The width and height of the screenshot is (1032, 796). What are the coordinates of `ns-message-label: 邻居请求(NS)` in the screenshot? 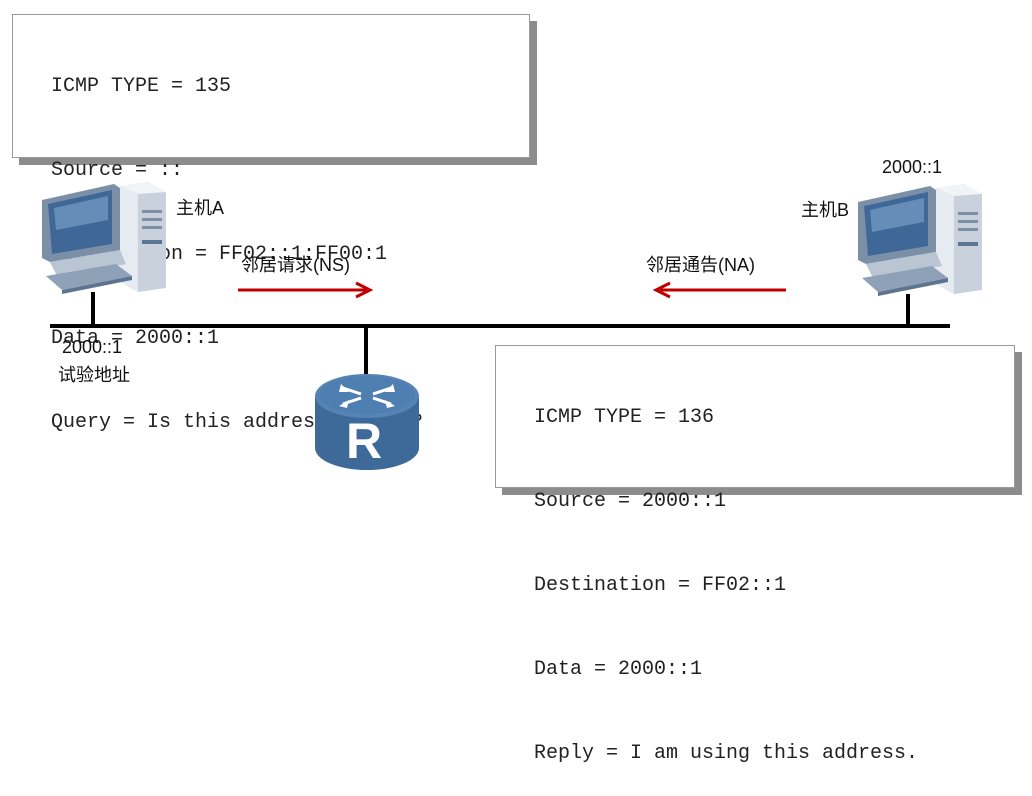 It's located at (295, 265).